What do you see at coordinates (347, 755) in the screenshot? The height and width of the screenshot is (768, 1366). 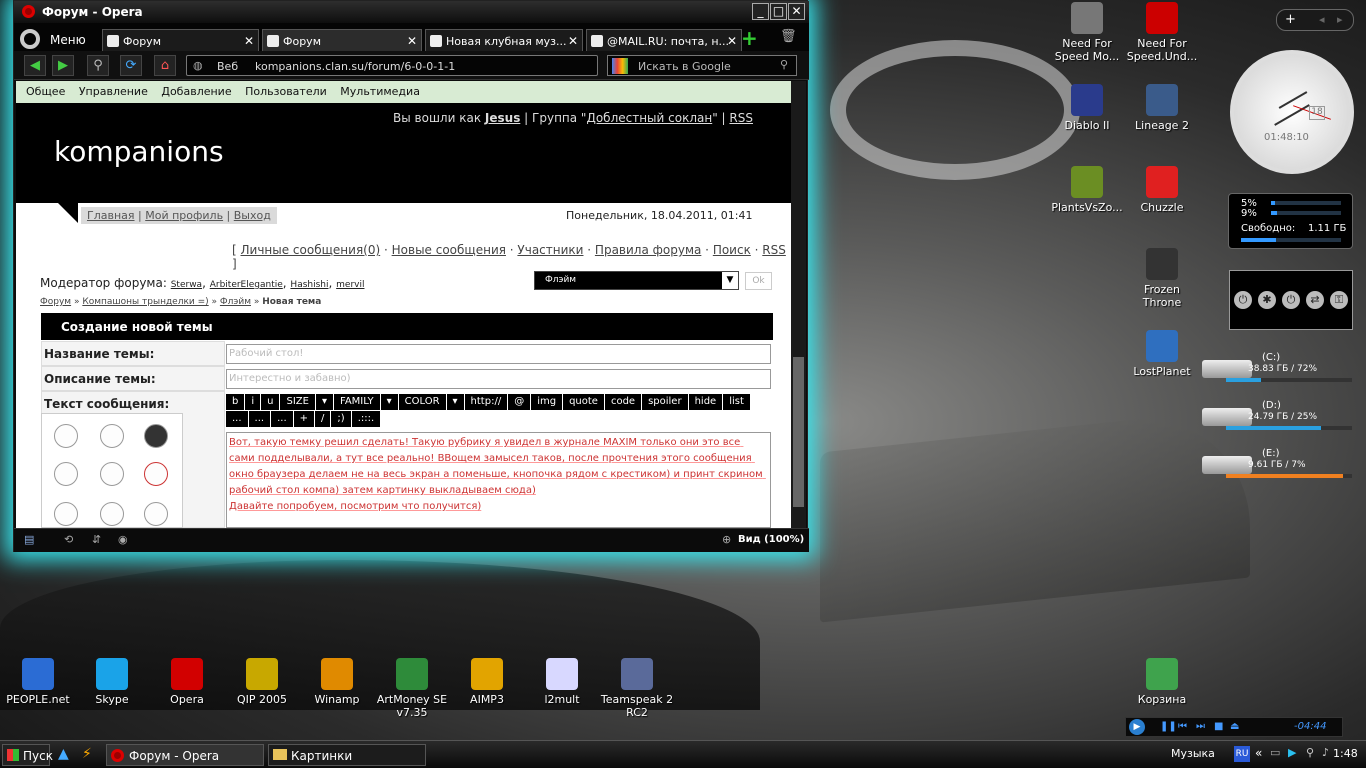 I see `task-folder: Картинки` at bounding box center [347, 755].